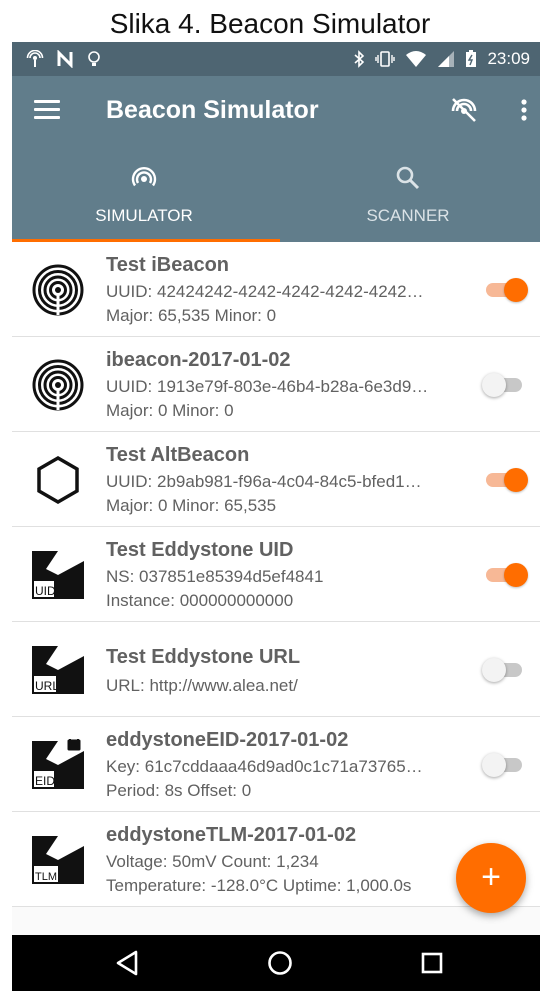  What do you see at coordinates (198, 360) in the screenshot?
I see `beacon-name: ibeacon-2017-01-02` at bounding box center [198, 360].